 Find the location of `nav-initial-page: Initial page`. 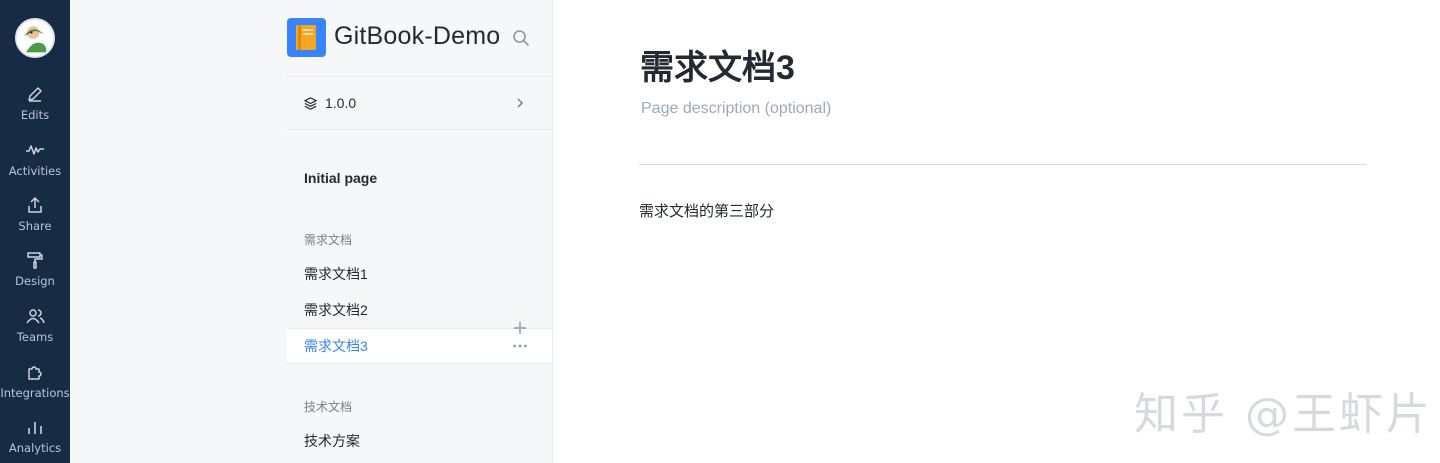

nav-initial-page: Initial page is located at coordinates (419, 178).